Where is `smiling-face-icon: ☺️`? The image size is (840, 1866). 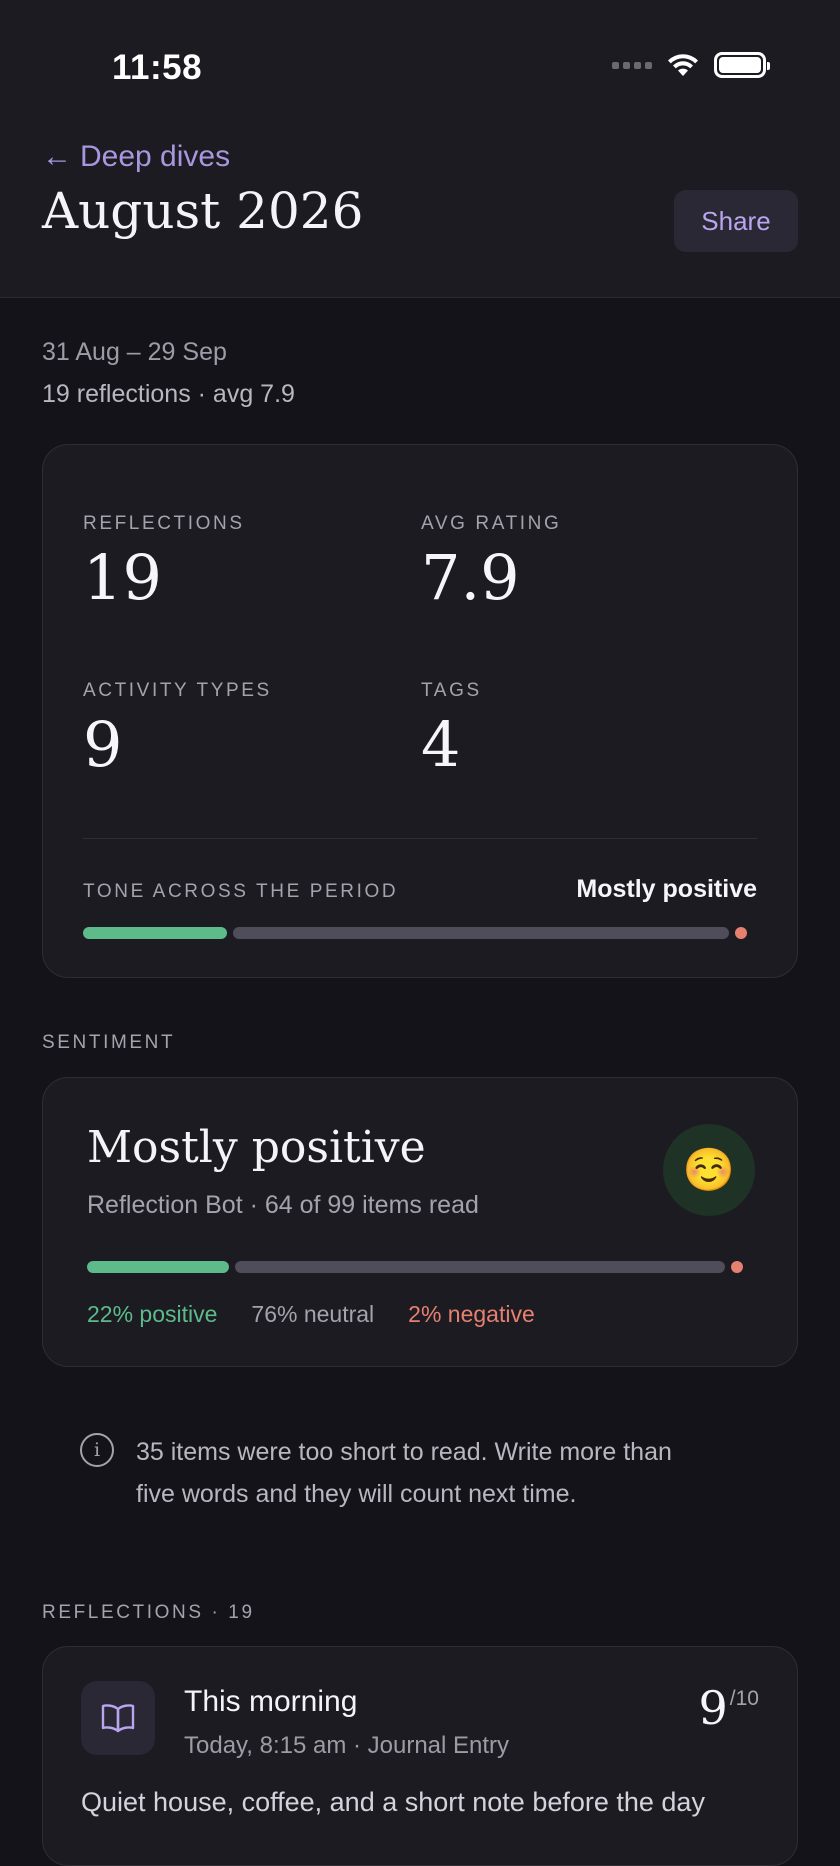
smiling-face-icon: ☺️ is located at coordinates (709, 1170).